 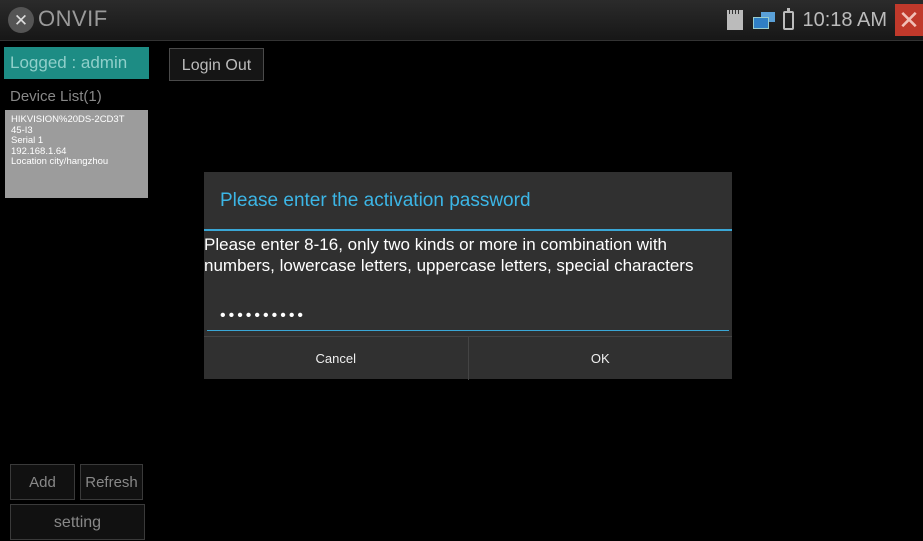 What do you see at coordinates (375, 200) in the screenshot?
I see `dialog-title: Please enter the activation password` at bounding box center [375, 200].